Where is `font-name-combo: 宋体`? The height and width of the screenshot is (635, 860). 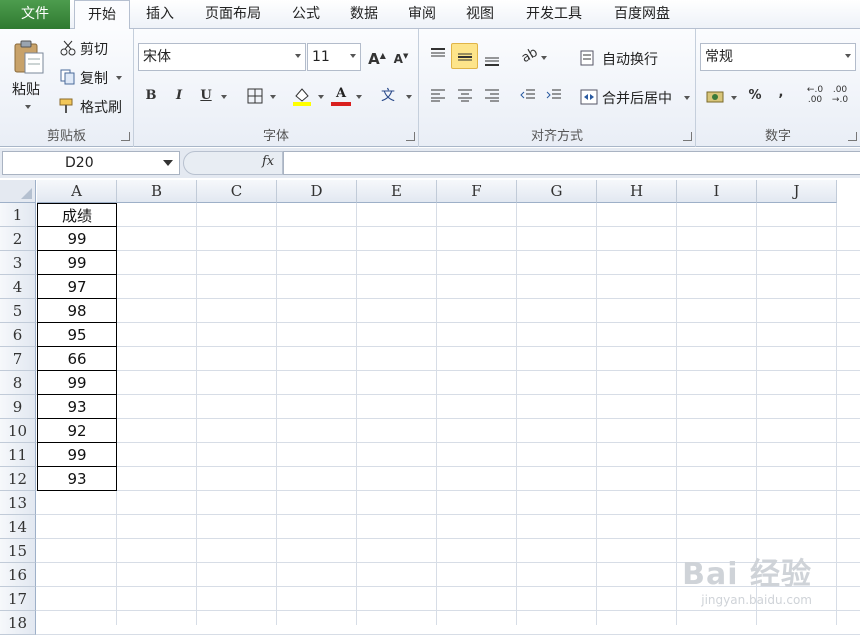 font-name-combo: 宋体 is located at coordinates (222, 57).